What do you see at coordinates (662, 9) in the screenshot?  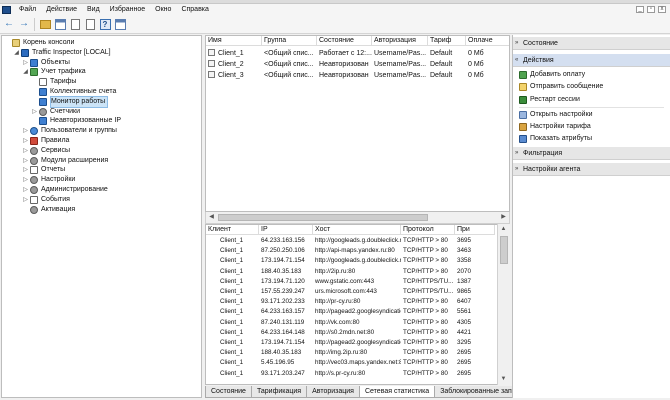 I see `close-button: x` at bounding box center [662, 9].